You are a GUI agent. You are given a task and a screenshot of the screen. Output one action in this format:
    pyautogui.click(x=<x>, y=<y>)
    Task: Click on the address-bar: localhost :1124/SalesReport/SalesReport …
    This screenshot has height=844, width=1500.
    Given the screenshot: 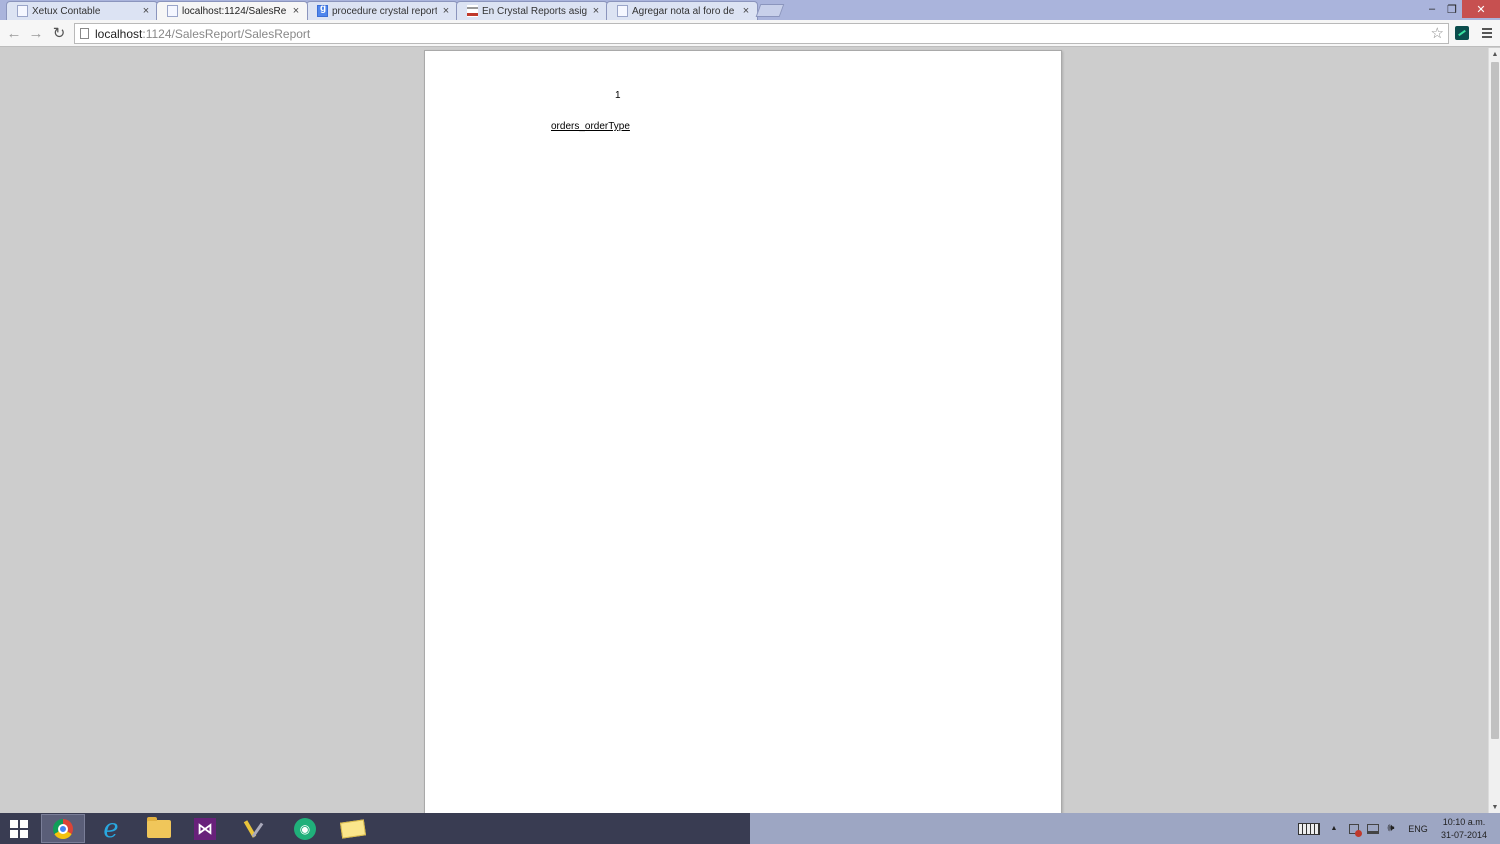 What is the action you would take?
    pyautogui.click(x=761, y=33)
    